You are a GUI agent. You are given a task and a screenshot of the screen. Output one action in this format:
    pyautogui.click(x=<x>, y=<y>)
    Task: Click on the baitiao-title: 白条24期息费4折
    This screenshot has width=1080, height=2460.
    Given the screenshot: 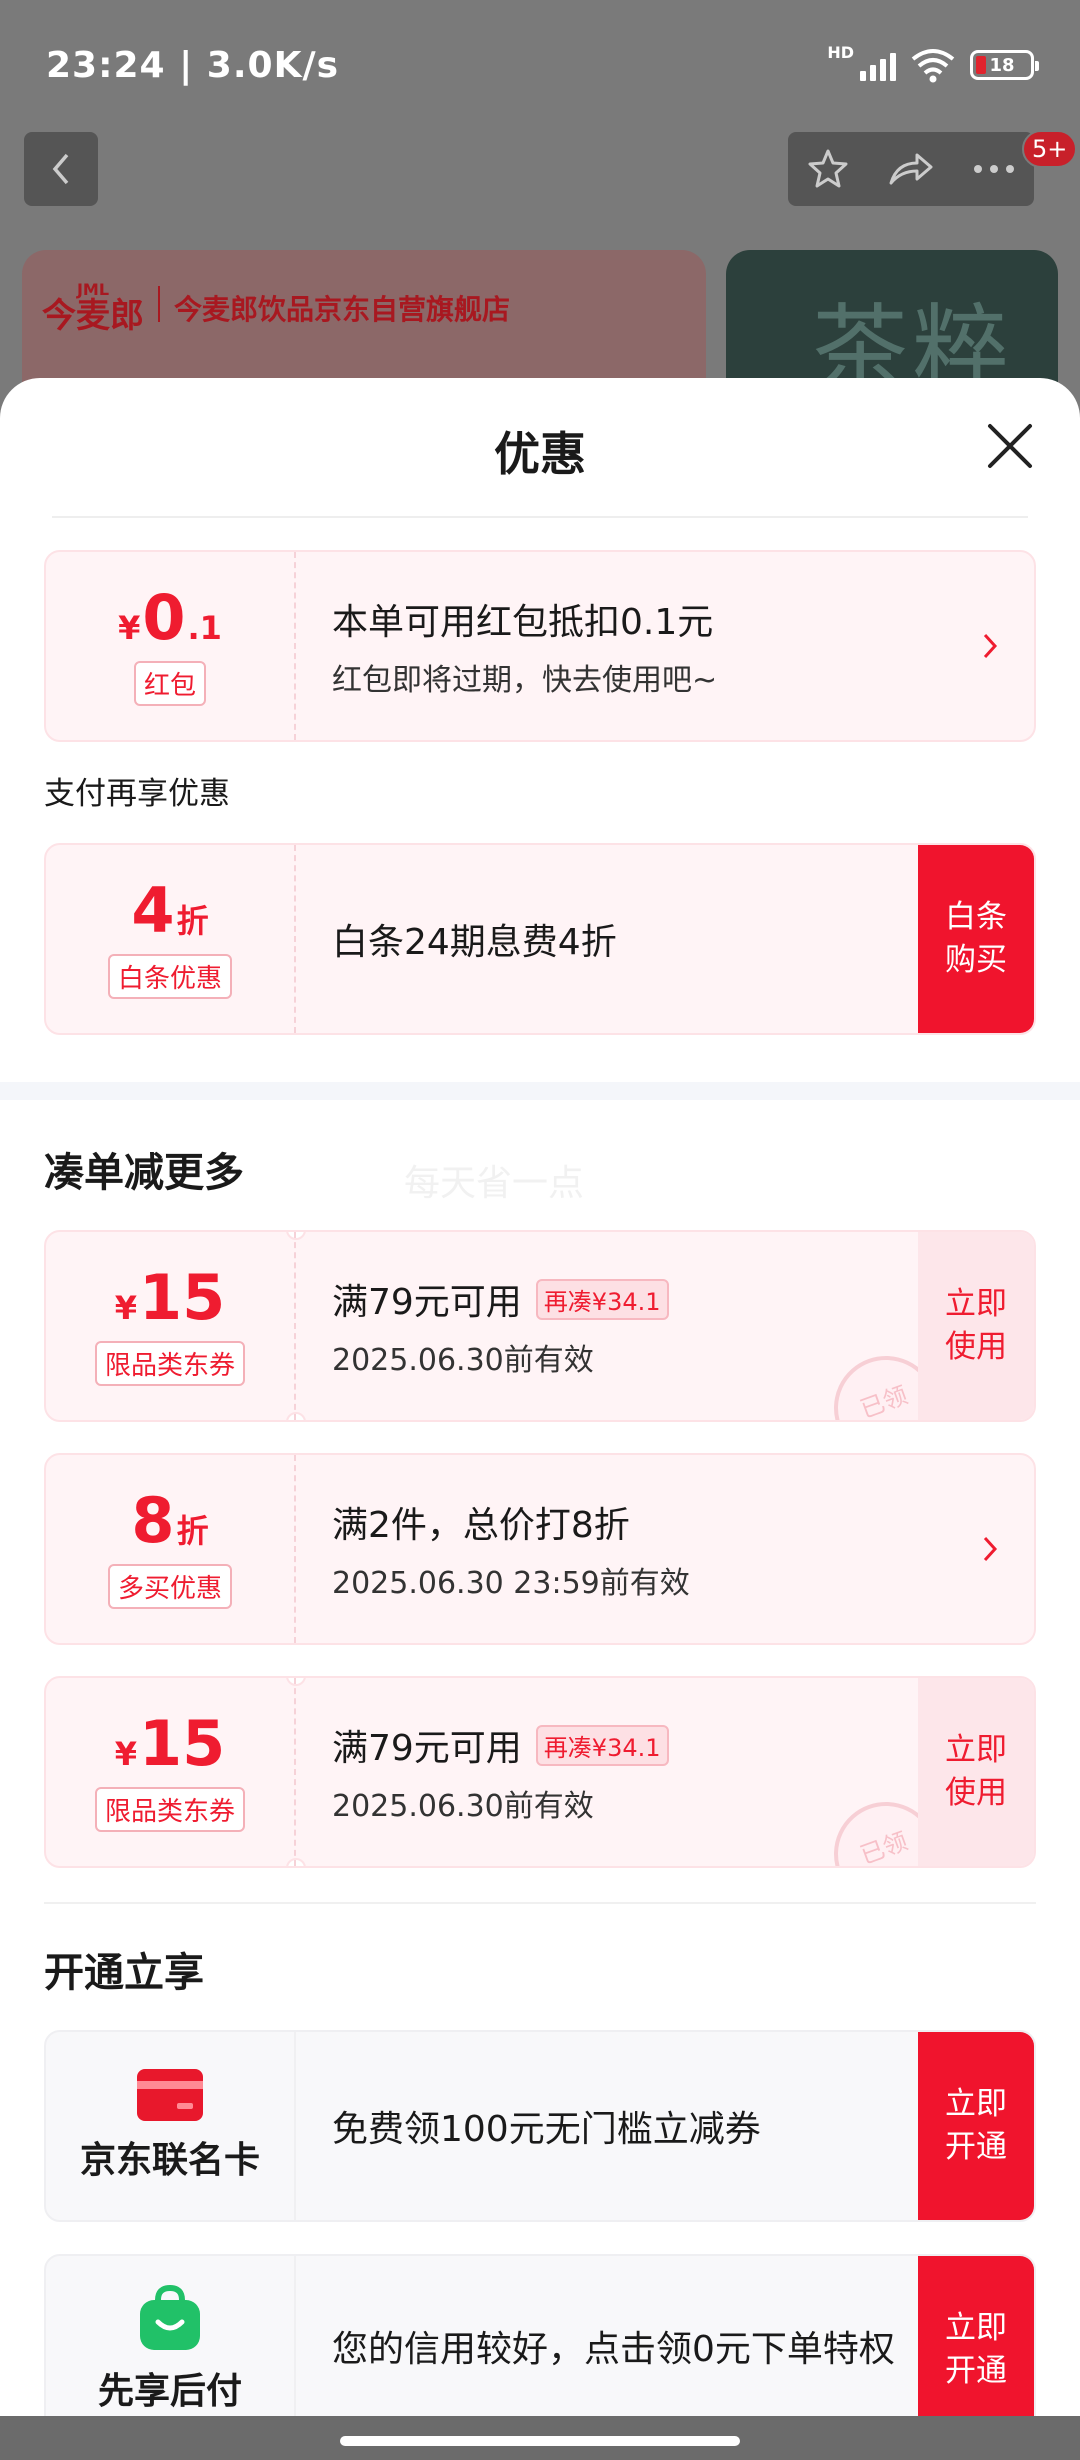 What is the action you would take?
    pyautogui.click(x=474, y=942)
    